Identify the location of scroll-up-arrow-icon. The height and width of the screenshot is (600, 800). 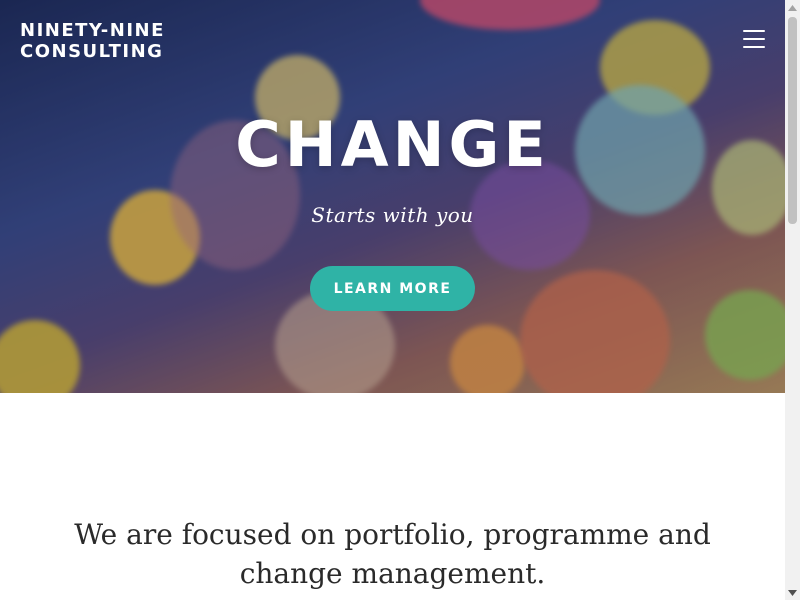
(792, 7).